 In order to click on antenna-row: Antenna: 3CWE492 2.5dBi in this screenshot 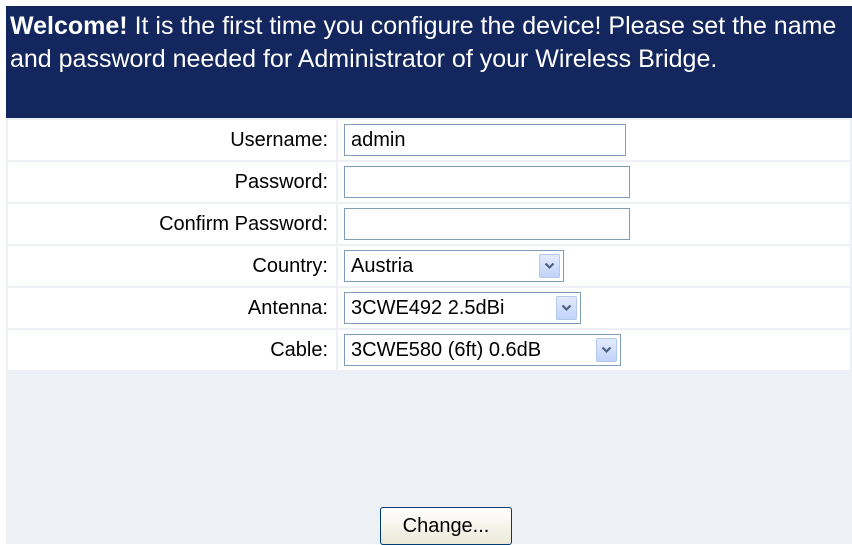, I will do `click(429, 308)`.